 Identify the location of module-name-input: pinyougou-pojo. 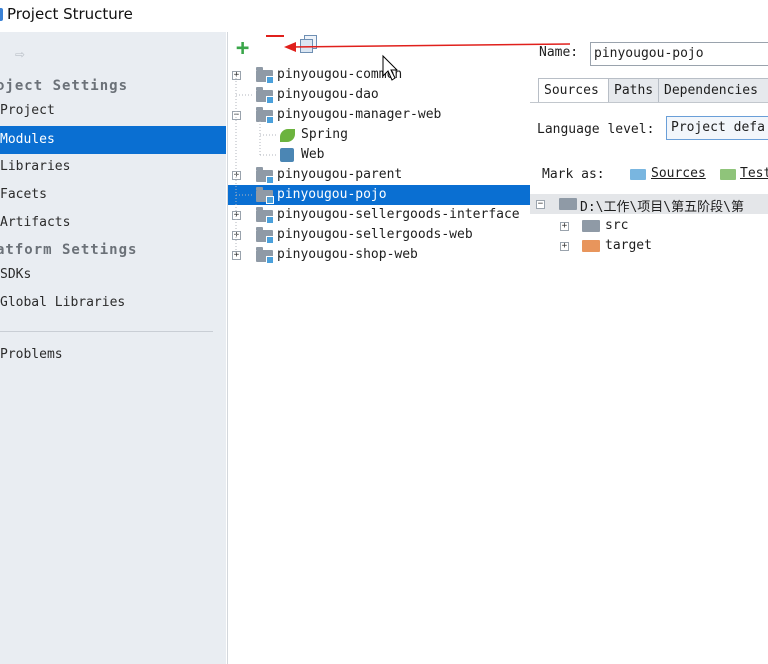
(679, 54).